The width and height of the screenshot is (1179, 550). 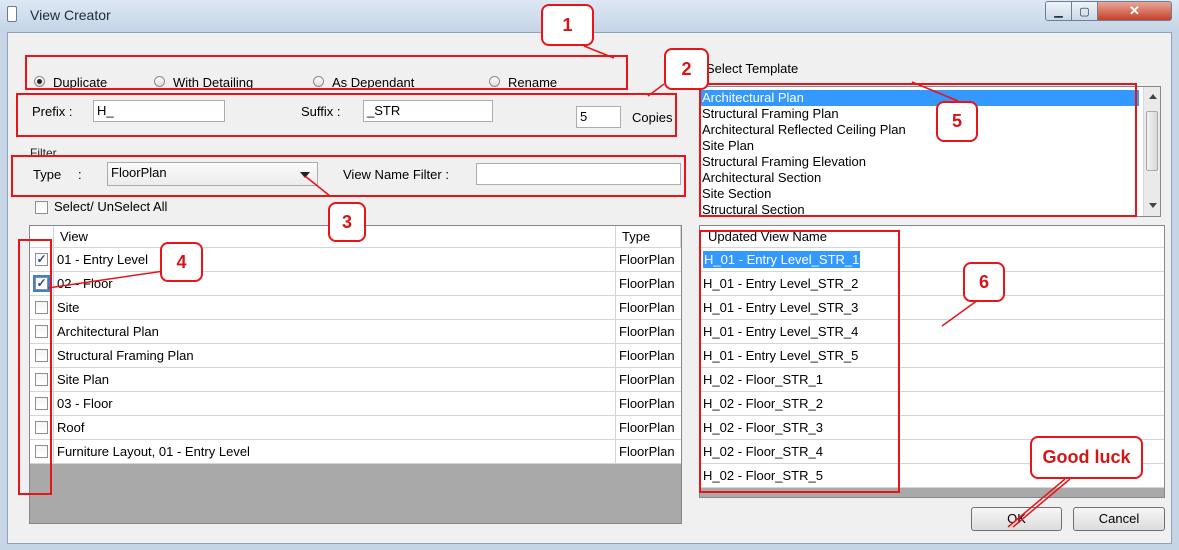 What do you see at coordinates (984, 282) in the screenshot?
I see `callout-6: 6` at bounding box center [984, 282].